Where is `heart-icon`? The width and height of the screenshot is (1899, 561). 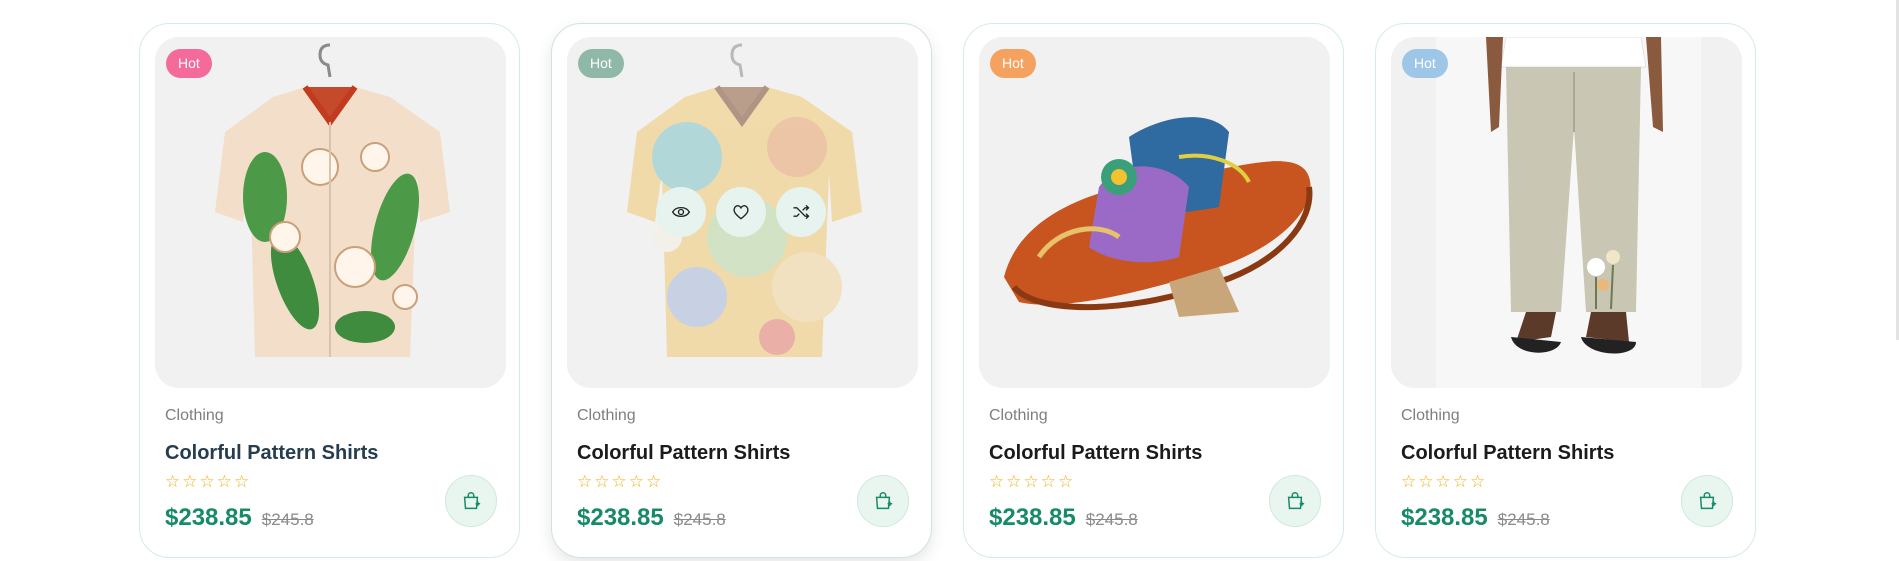
heart-icon is located at coordinates (741, 212).